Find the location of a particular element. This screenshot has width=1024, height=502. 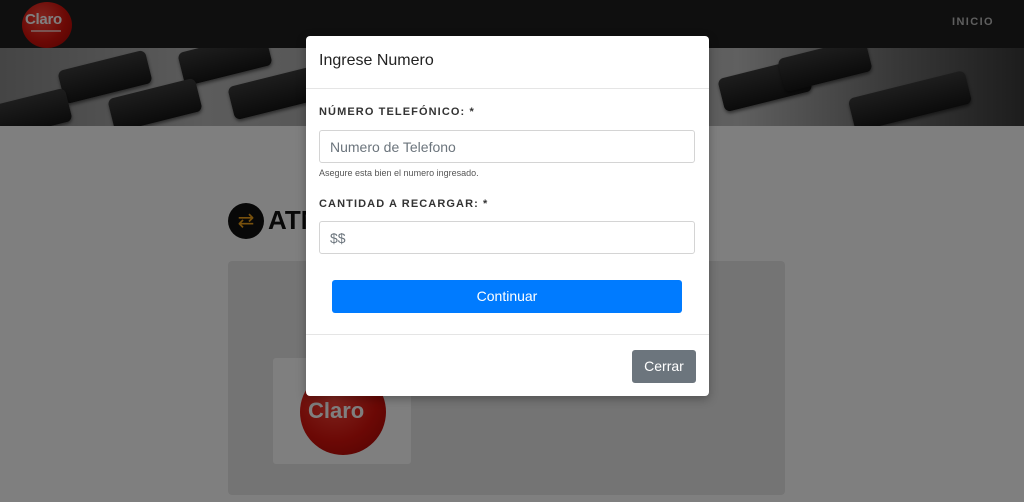

close-button: Cerrar is located at coordinates (664, 366).